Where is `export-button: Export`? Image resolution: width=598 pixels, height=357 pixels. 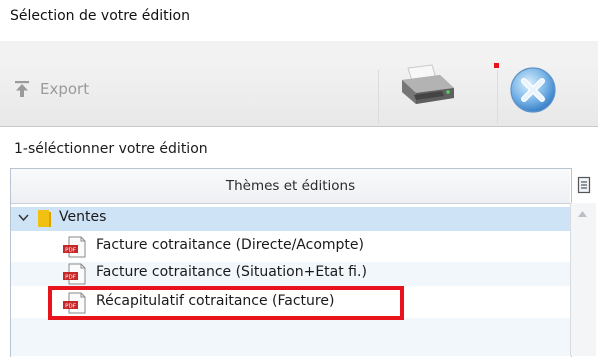
export-button: Export is located at coordinates (51, 89).